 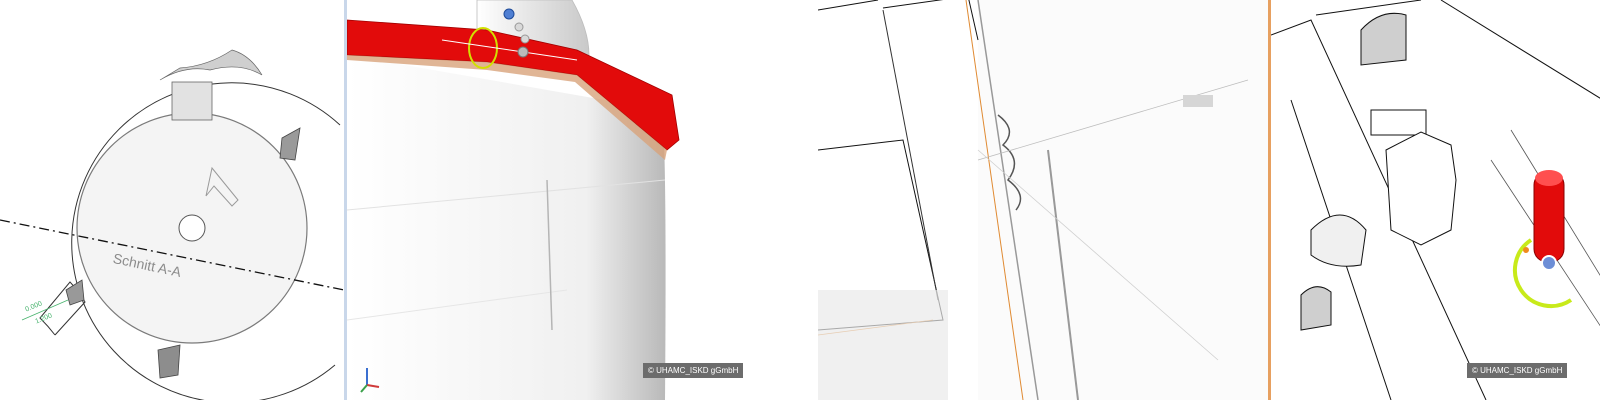 I want to click on wall-diagonal, so click(x=1379, y=209).